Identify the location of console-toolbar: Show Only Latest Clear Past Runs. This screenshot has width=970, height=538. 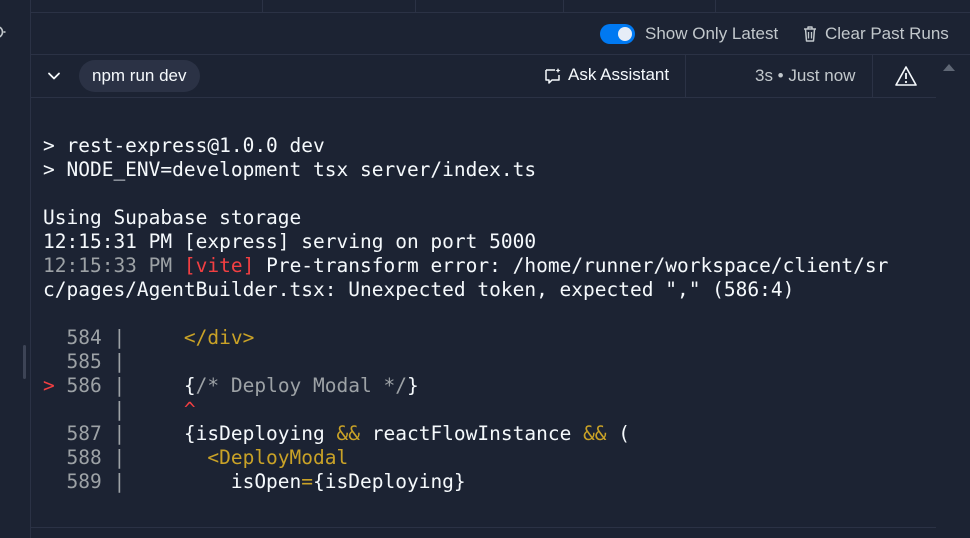
(500, 34).